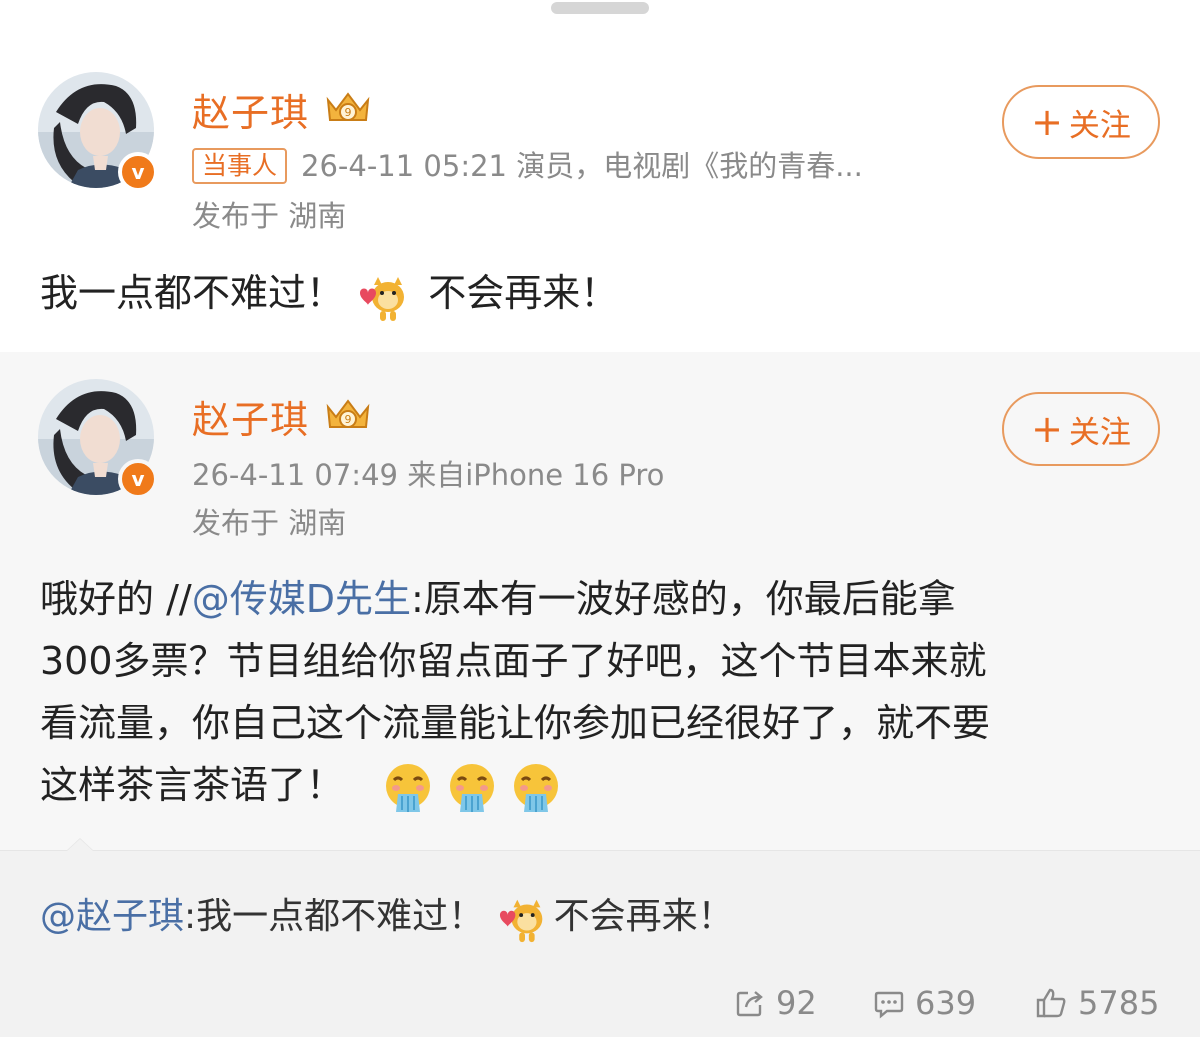 This screenshot has height=1037, width=1200. What do you see at coordinates (334, 916) in the screenshot?
I see `quoted-text-part1: :我一点都不难过！` at bounding box center [334, 916].